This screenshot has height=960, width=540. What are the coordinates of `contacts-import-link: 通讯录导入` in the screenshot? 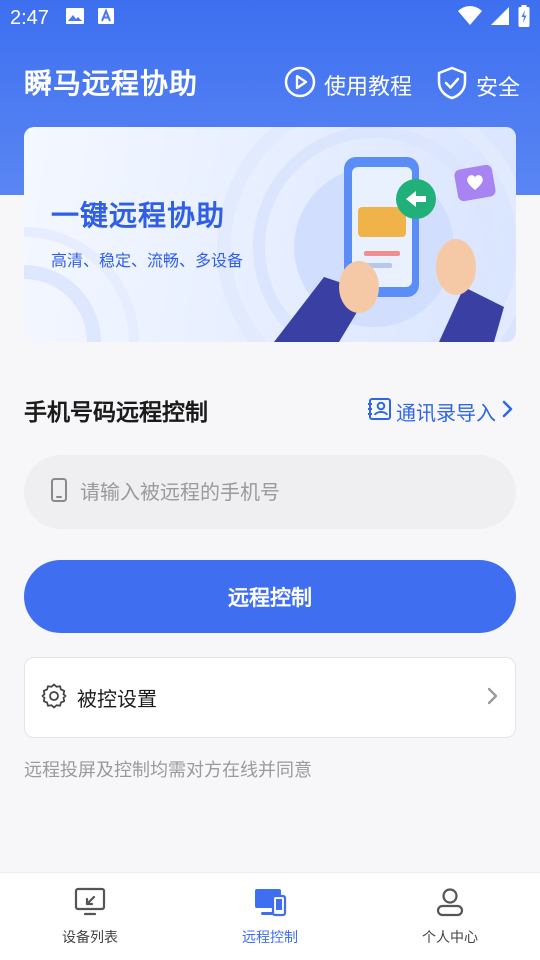 It's located at (441, 411).